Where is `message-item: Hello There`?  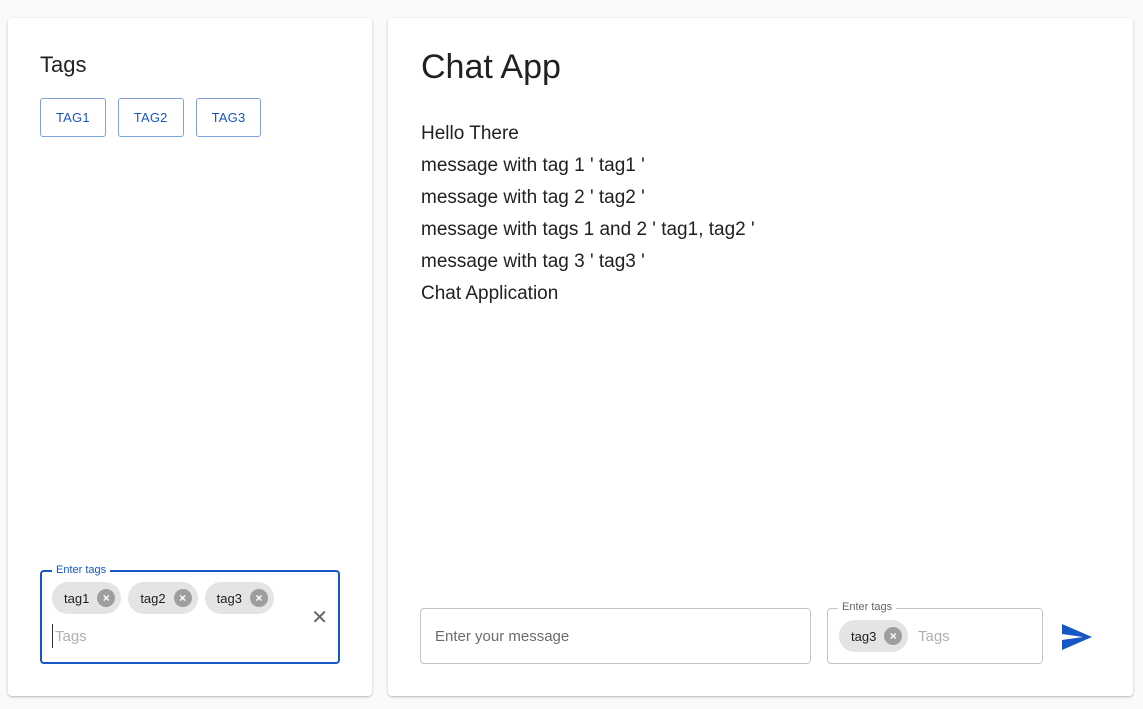 message-item: Hello There is located at coordinates (470, 133).